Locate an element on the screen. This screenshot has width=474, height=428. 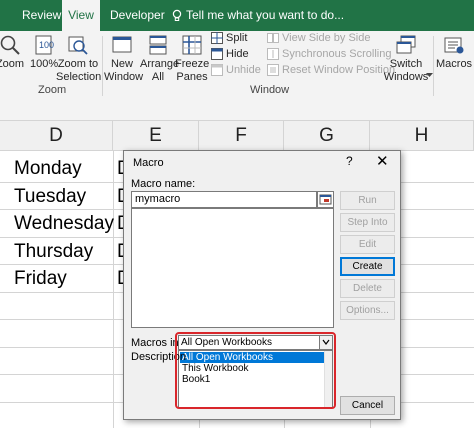
group-label-window: Window is located at coordinates (270, 90).